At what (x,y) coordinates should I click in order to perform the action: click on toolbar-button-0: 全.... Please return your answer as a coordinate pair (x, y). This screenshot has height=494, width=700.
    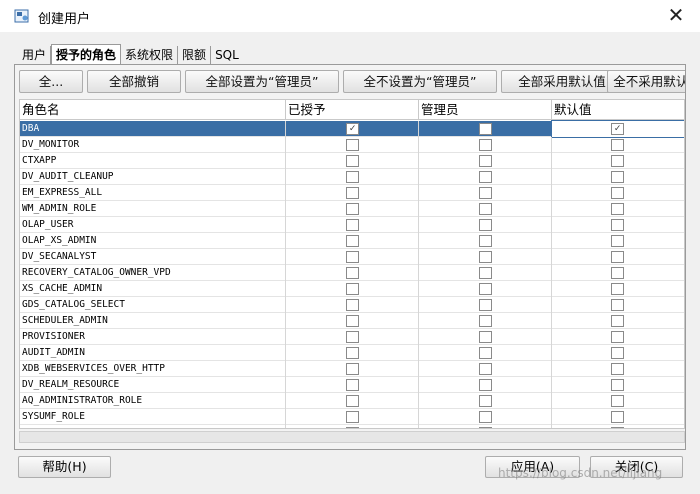
    Looking at the image, I should click on (51, 81).